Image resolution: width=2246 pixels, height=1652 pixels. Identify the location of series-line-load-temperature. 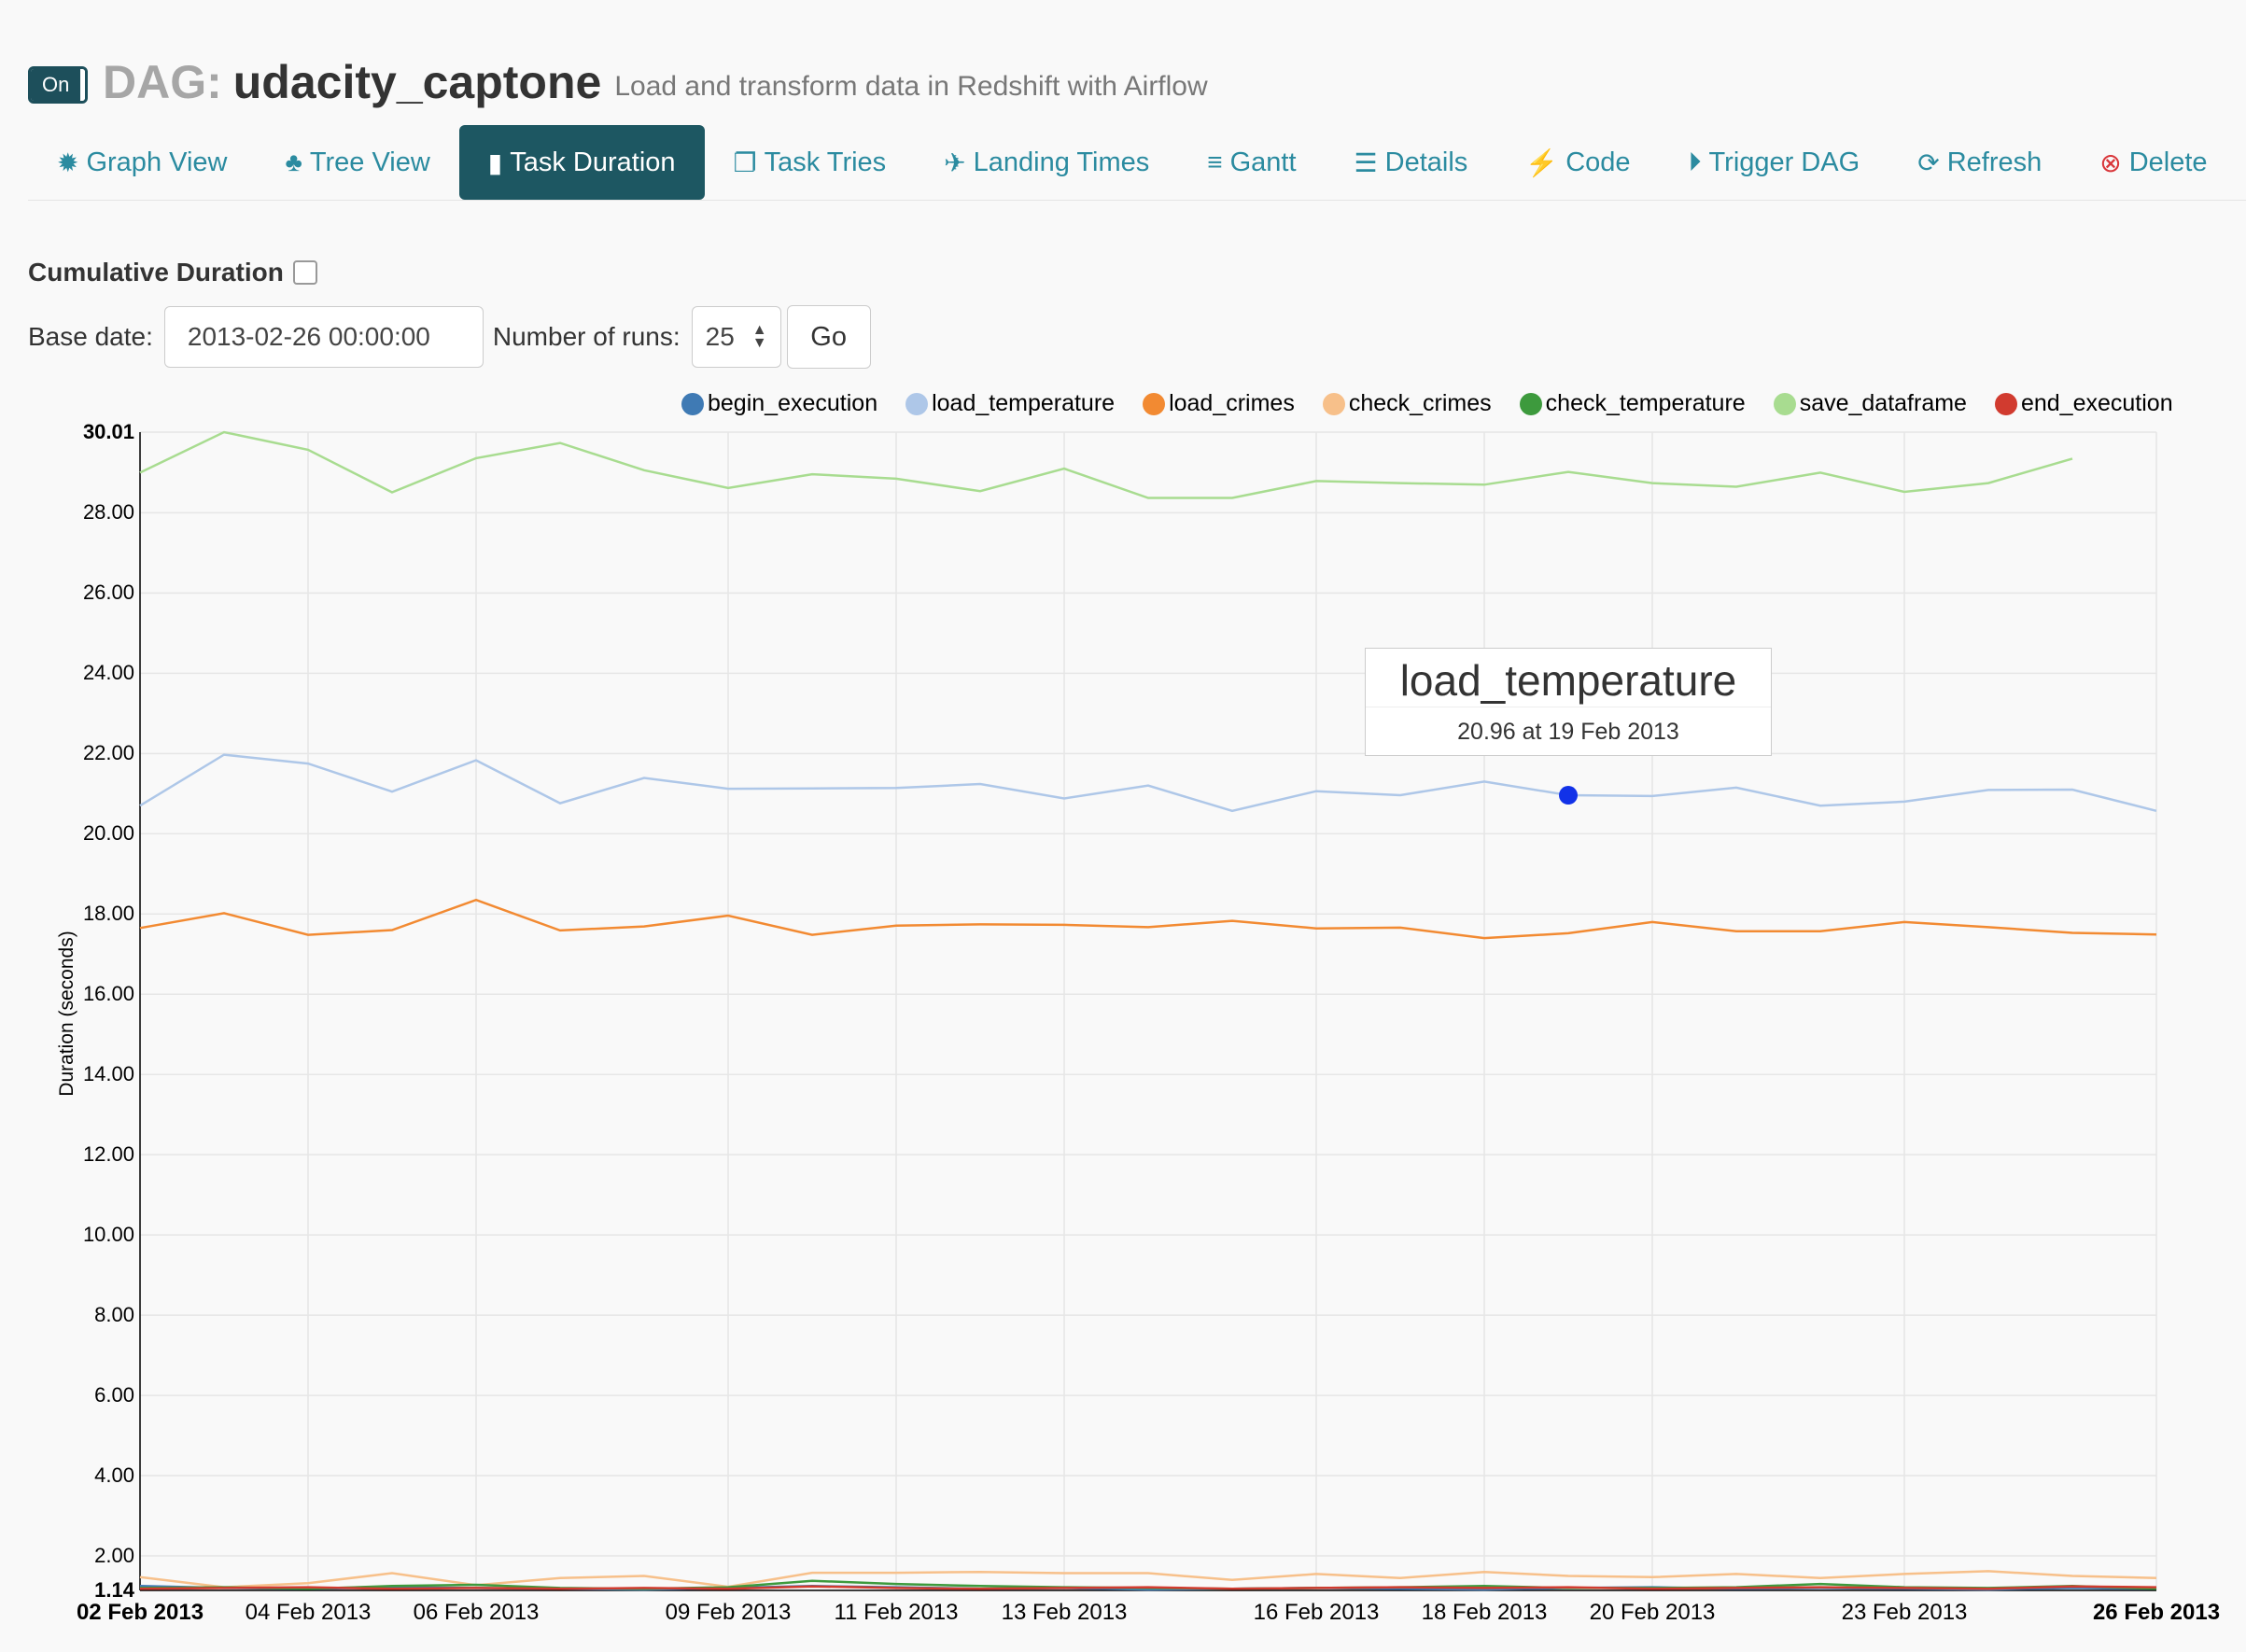
(1148, 783).